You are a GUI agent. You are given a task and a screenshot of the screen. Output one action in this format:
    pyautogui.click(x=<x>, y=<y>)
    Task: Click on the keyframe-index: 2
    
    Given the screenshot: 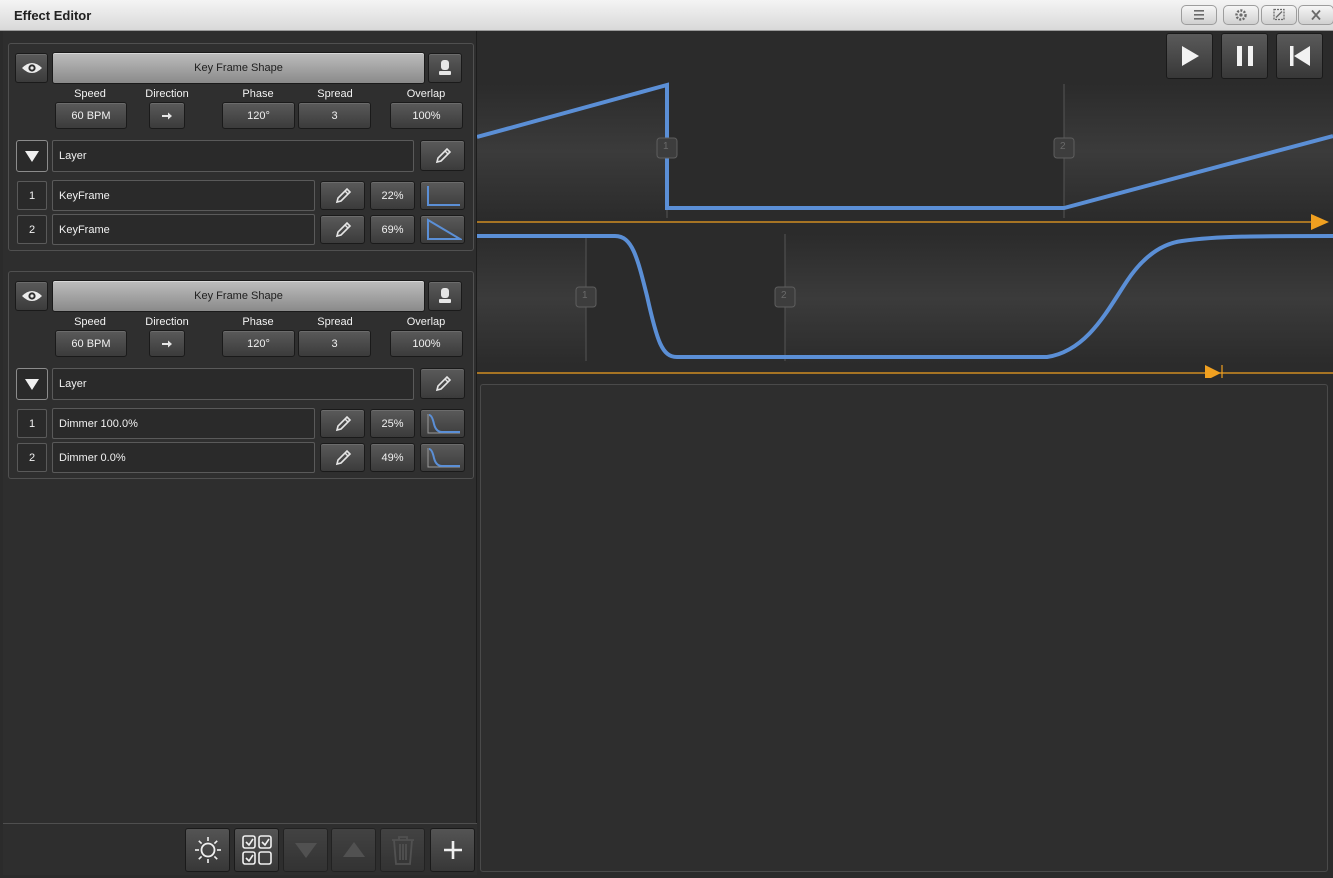 What is the action you would take?
    pyautogui.click(x=32, y=457)
    